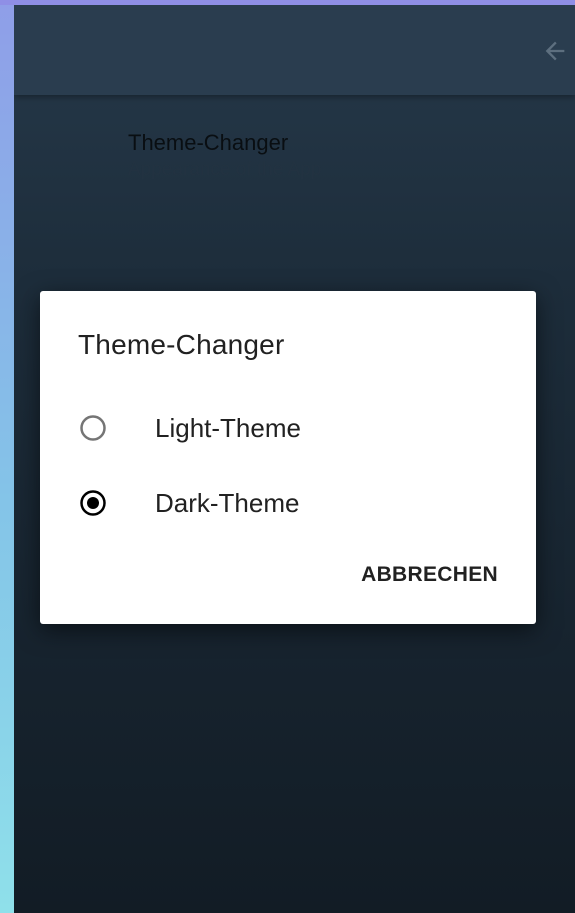 Image resolution: width=575 pixels, height=913 pixels. I want to click on back-button, so click(555, 53).